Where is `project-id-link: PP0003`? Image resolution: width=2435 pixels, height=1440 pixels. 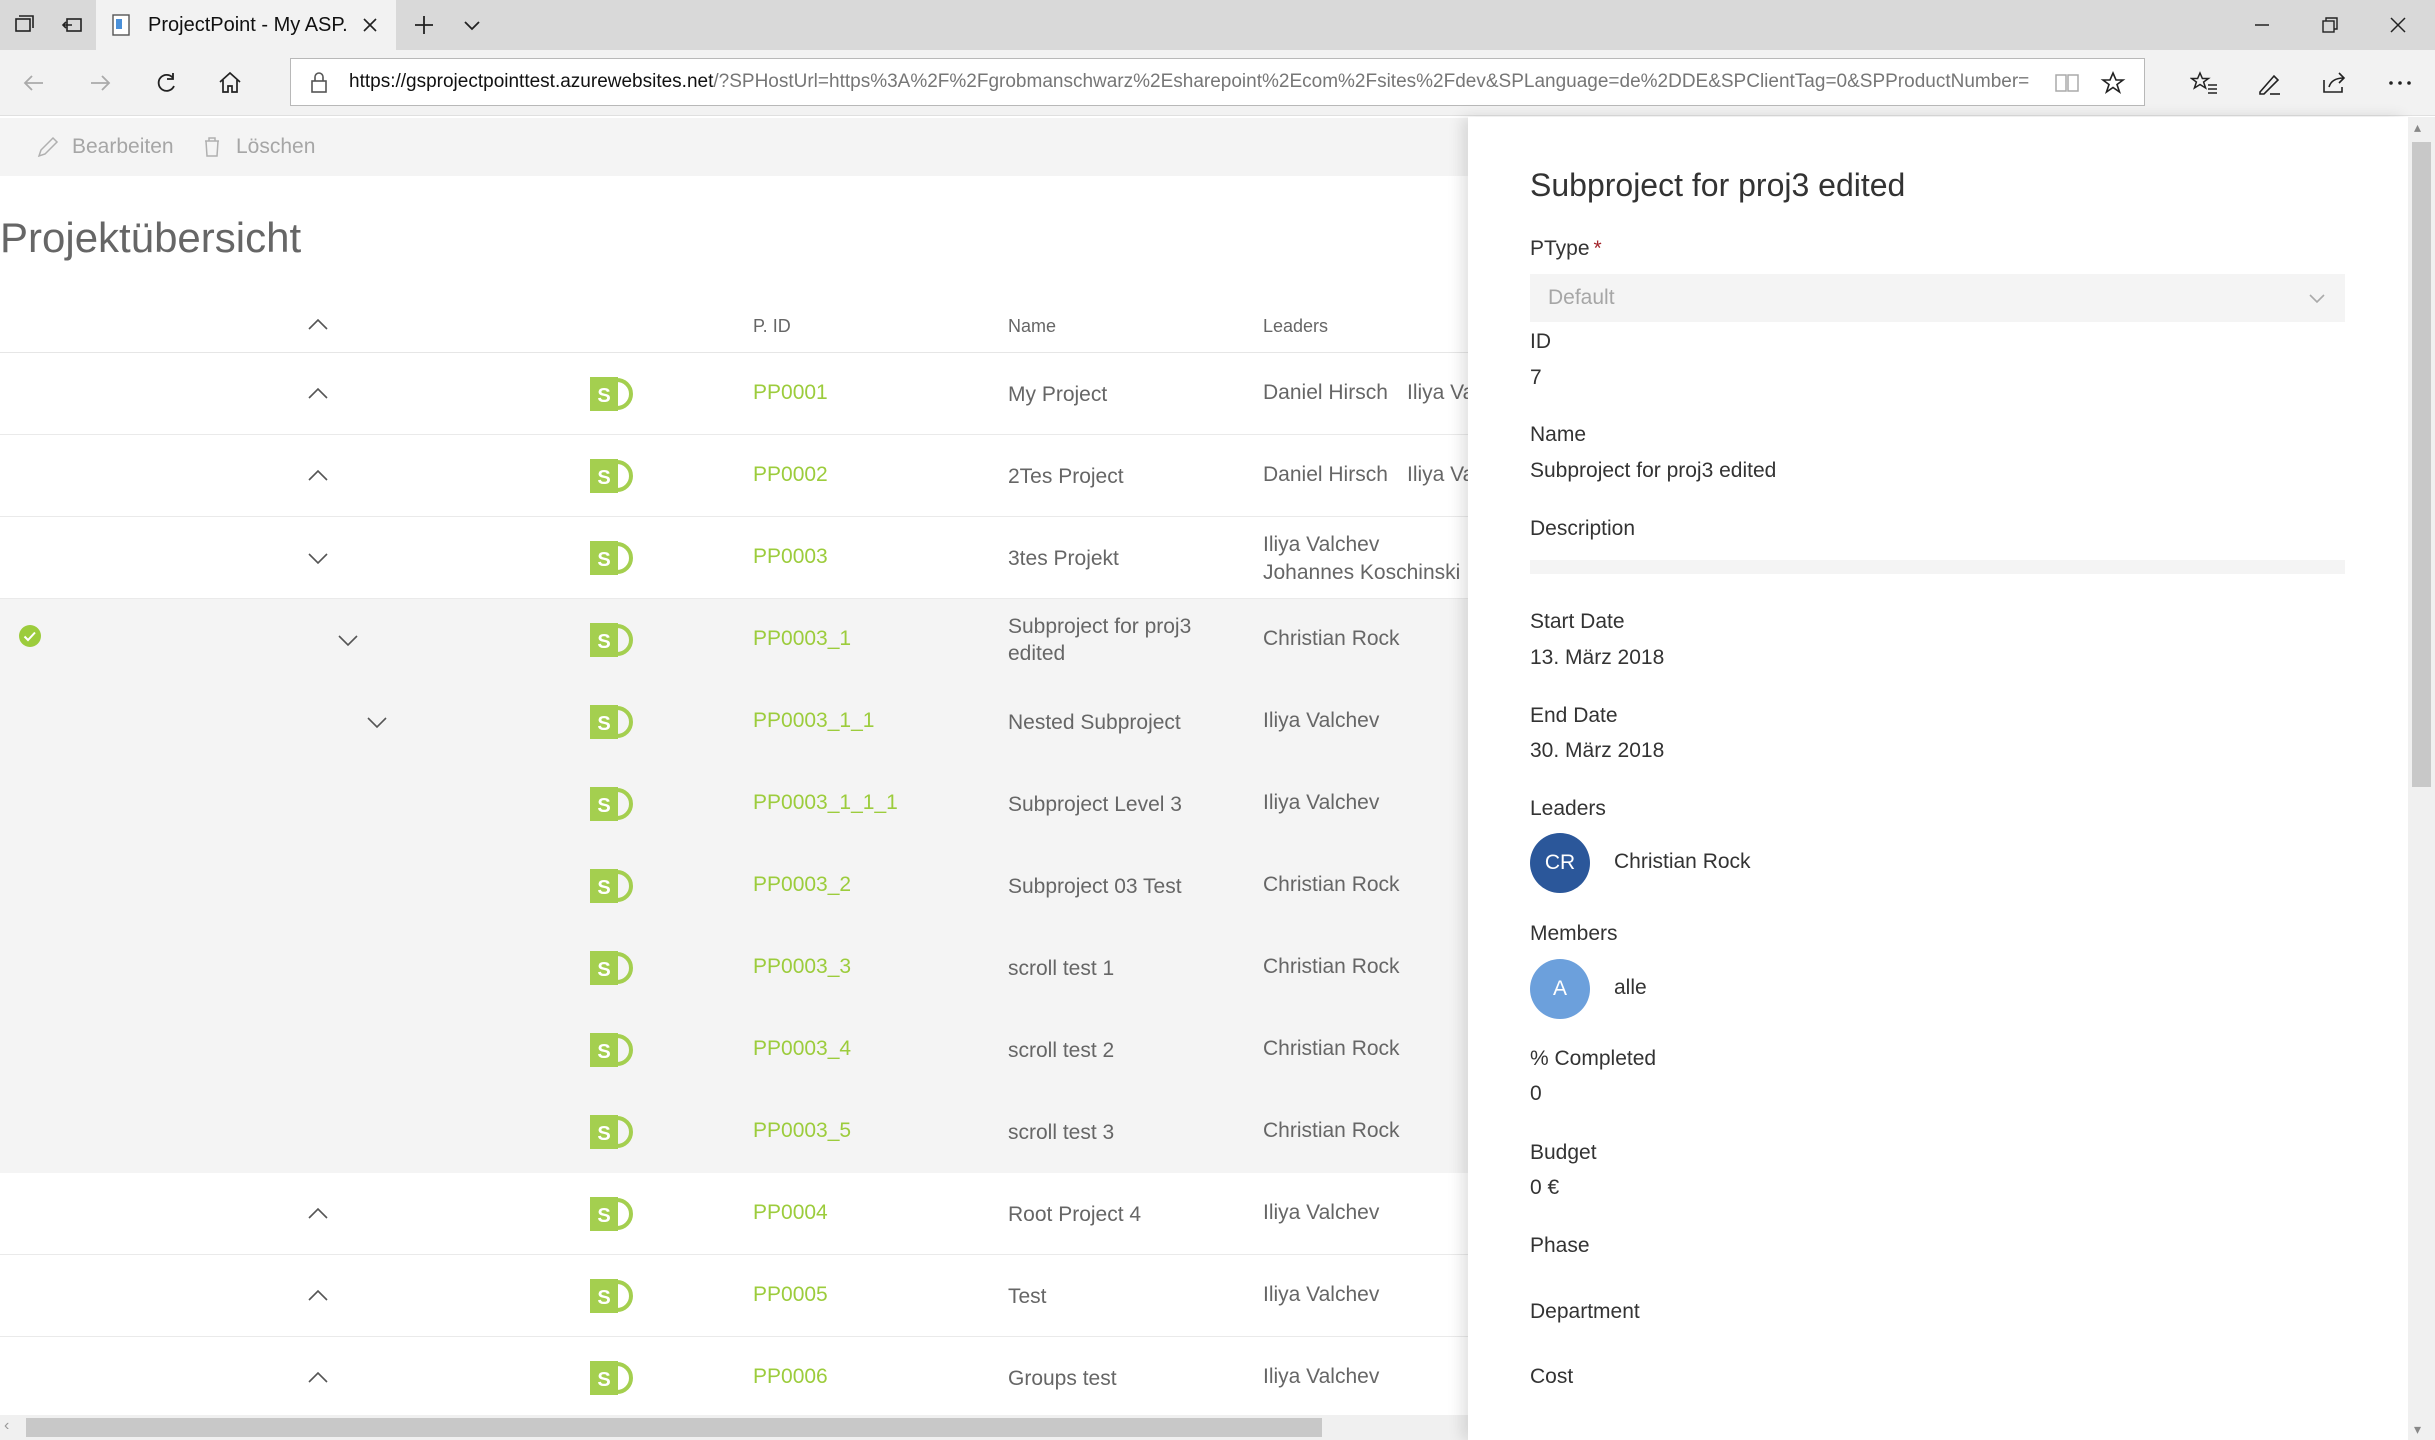 project-id-link: PP0003 is located at coordinates (790, 557).